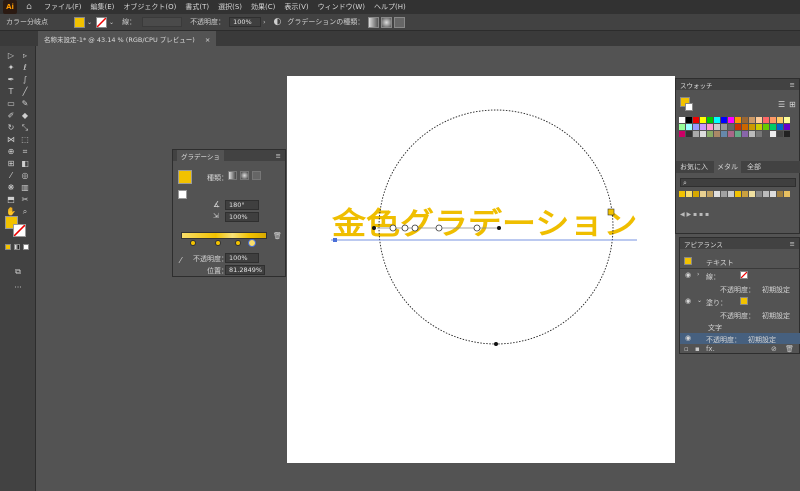 This screenshot has height=491, width=800. I want to click on list-view-icon: ☰, so click(781, 104).